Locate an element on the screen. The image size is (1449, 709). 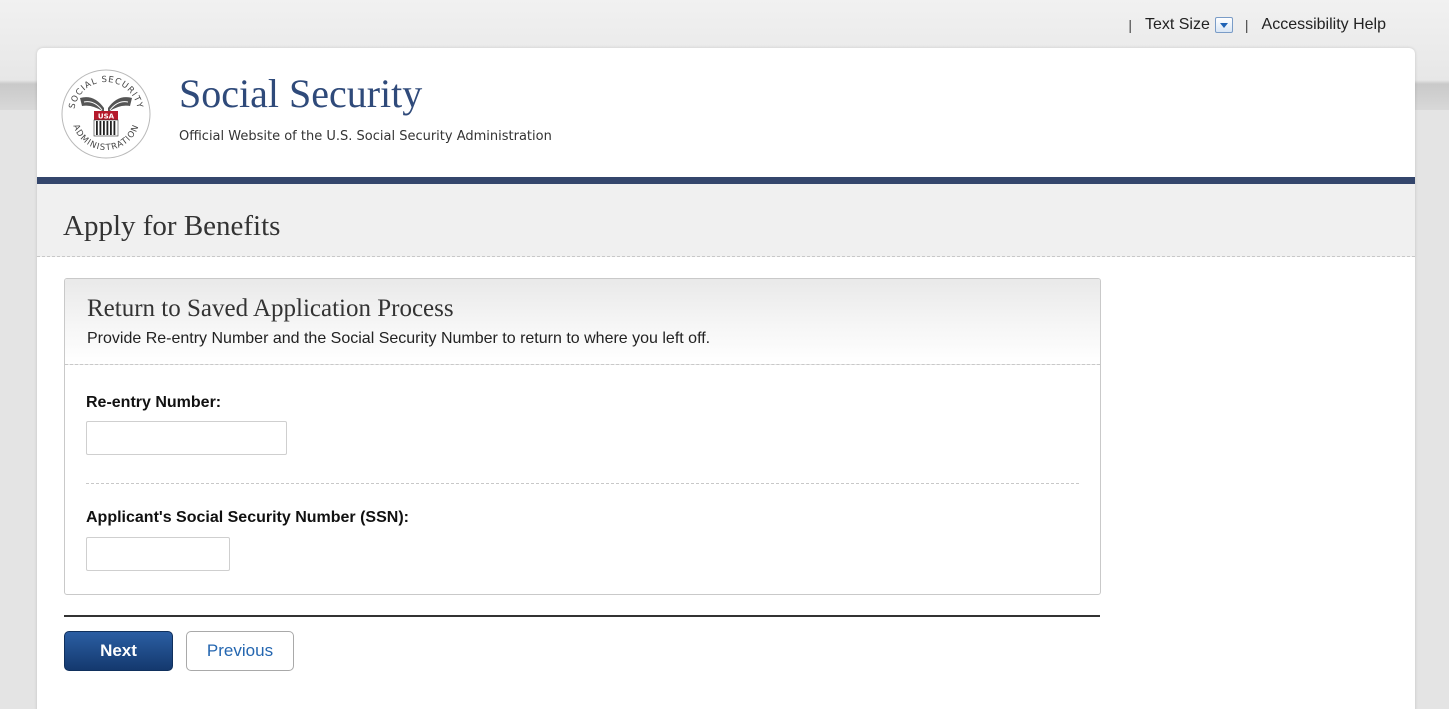
text-size-link: Text Size is located at coordinates (1177, 25).